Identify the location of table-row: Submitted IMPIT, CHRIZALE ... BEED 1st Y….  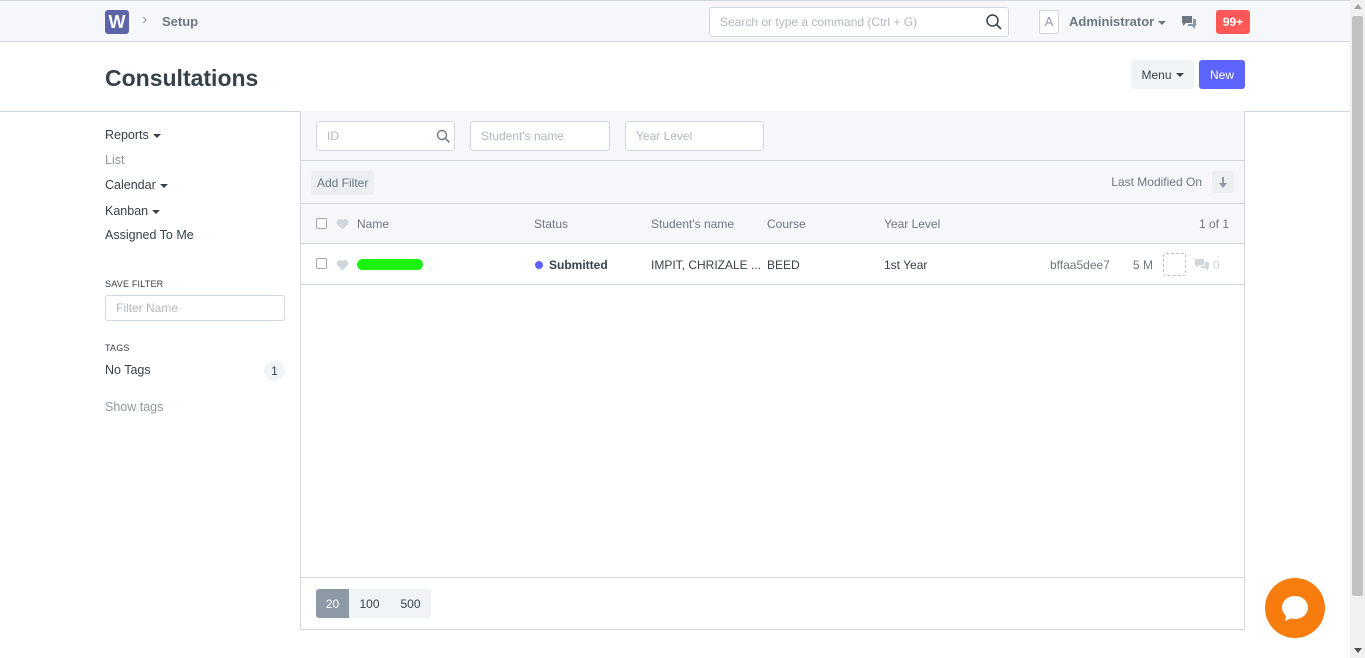
(772, 264).